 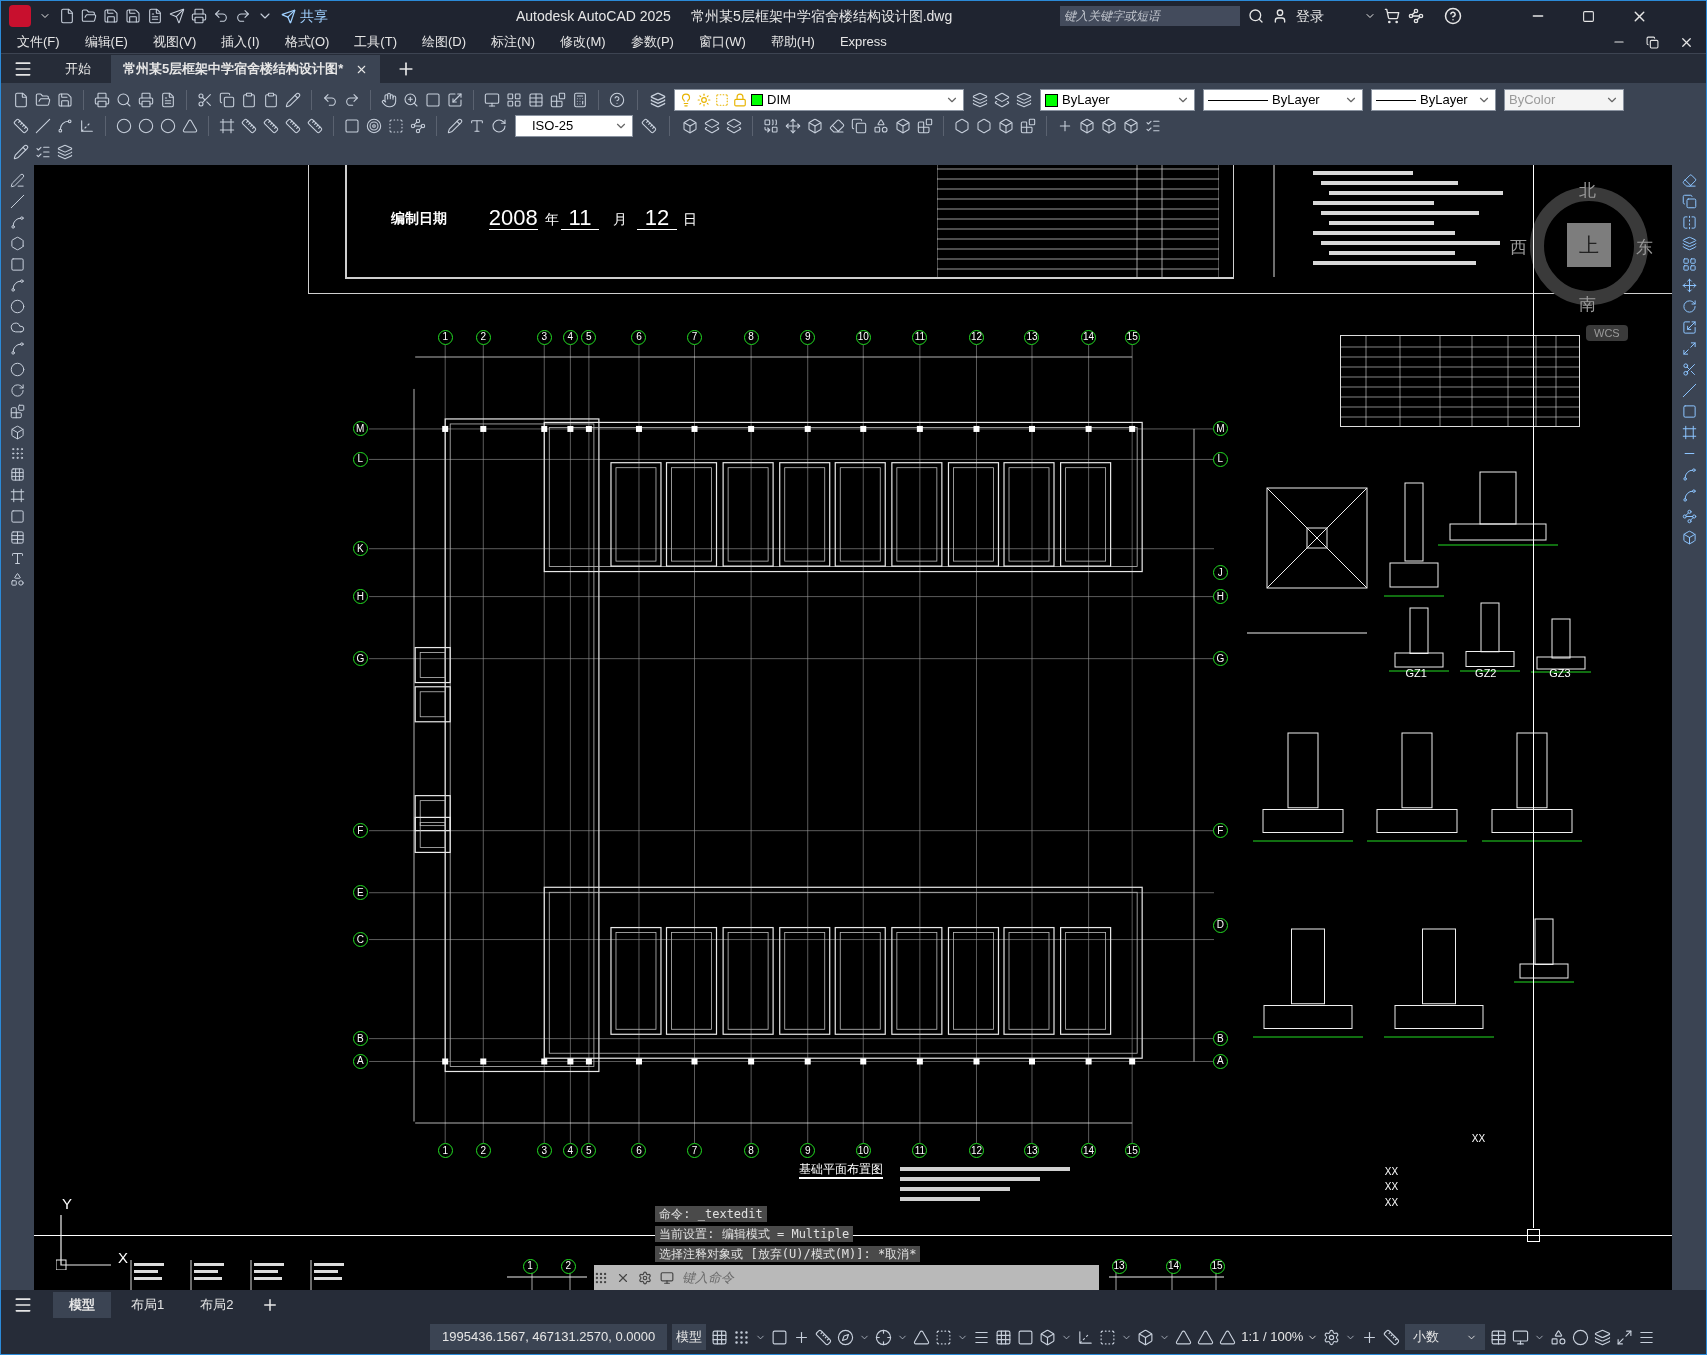 I want to click on units-dropdown: 小数, so click(x=1445, y=1337).